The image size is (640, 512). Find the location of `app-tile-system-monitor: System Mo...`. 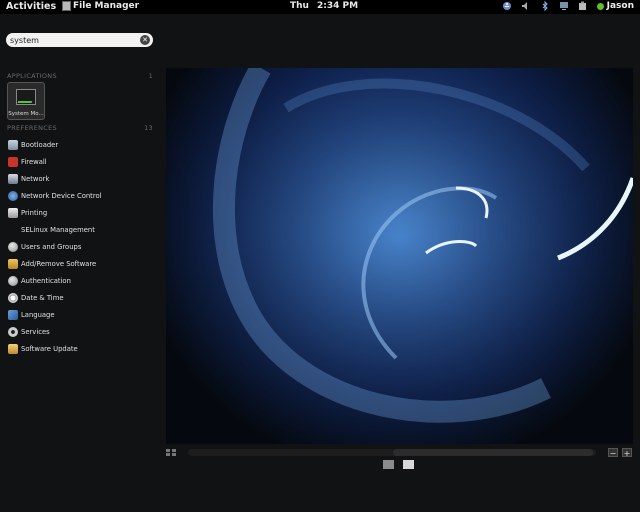

app-tile-system-monitor: System Mo... is located at coordinates (26, 101).